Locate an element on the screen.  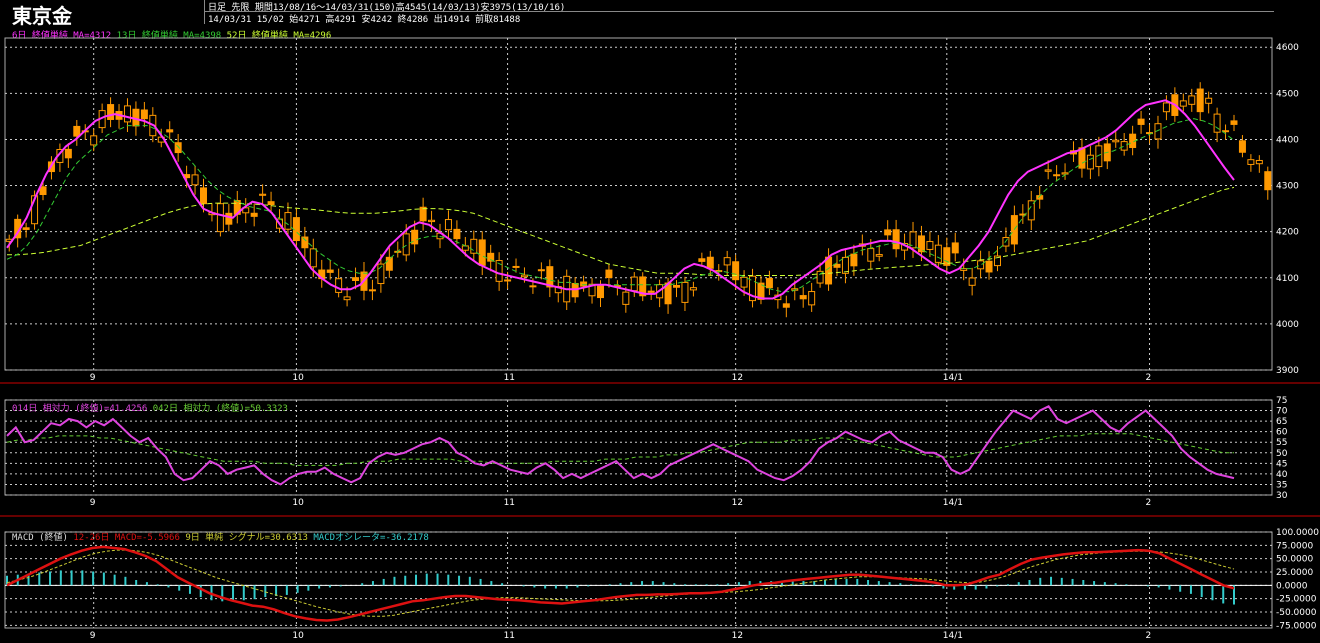
y-tick-label: 0.0000 is located at coordinates (1292, 586).